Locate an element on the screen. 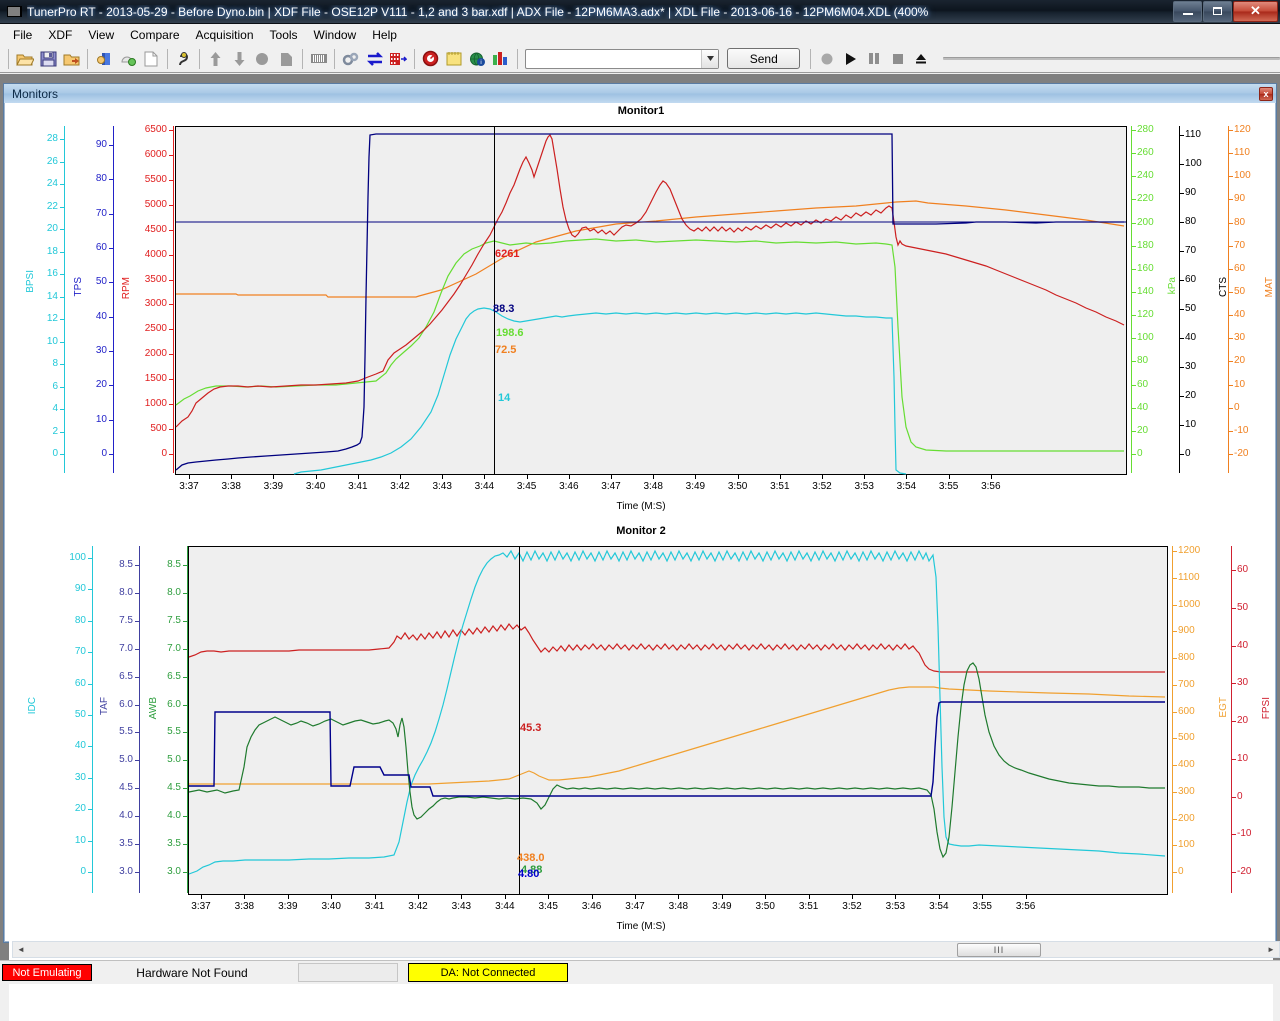 The height and width of the screenshot is (1021, 1280). minimize-button is located at coordinates (1187, 11).